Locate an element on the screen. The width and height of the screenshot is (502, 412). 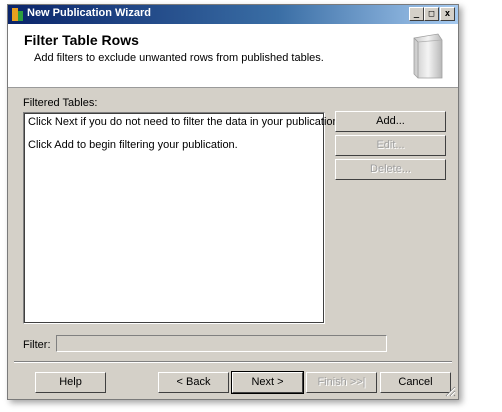
next-button: Next > is located at coordinates (267, 382).